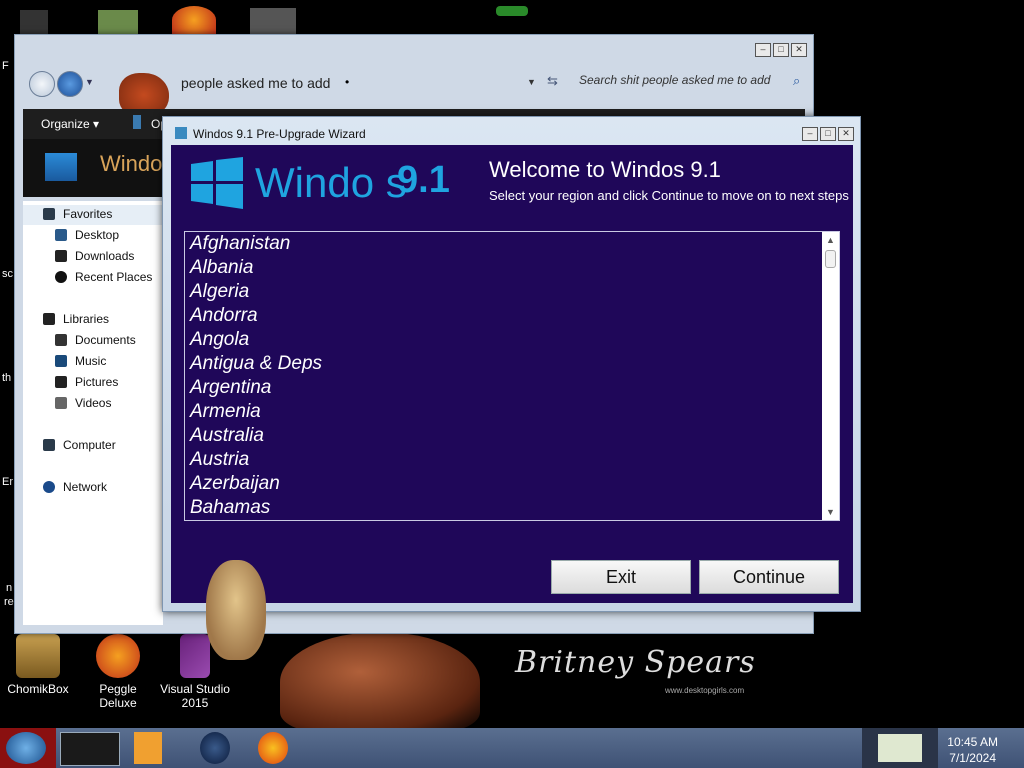 Image resolution: width=1024 pixels, height=768 pixels. I want to click on firefox-icon, so click(273, 748).